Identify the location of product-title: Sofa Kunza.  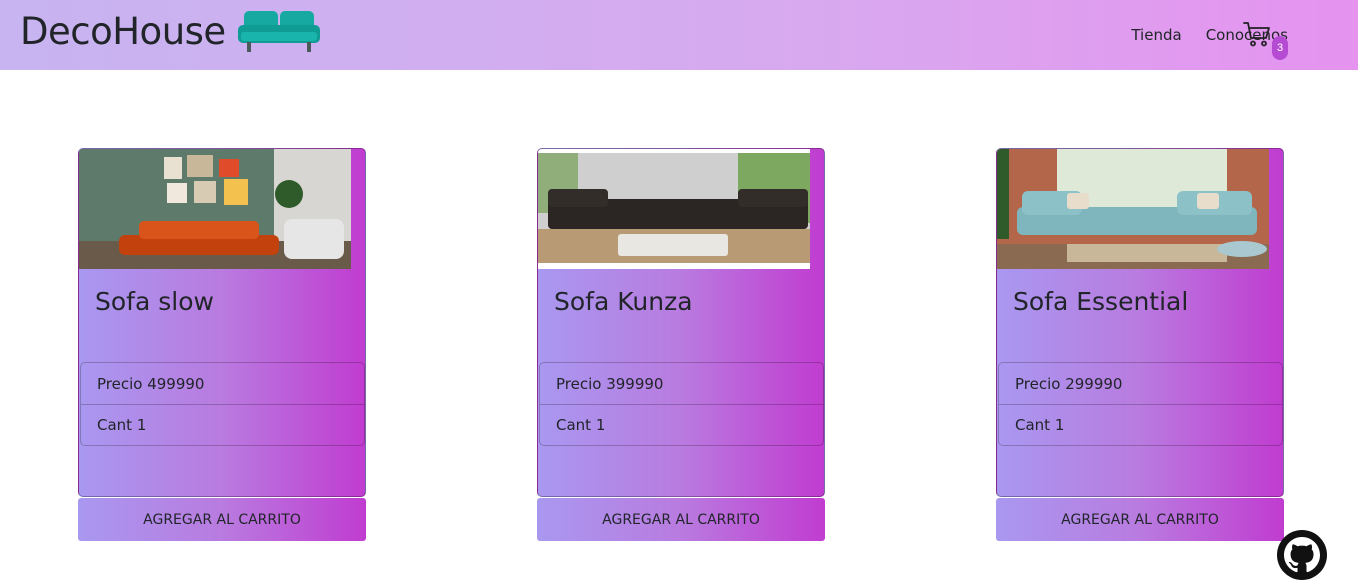
(623, 301).